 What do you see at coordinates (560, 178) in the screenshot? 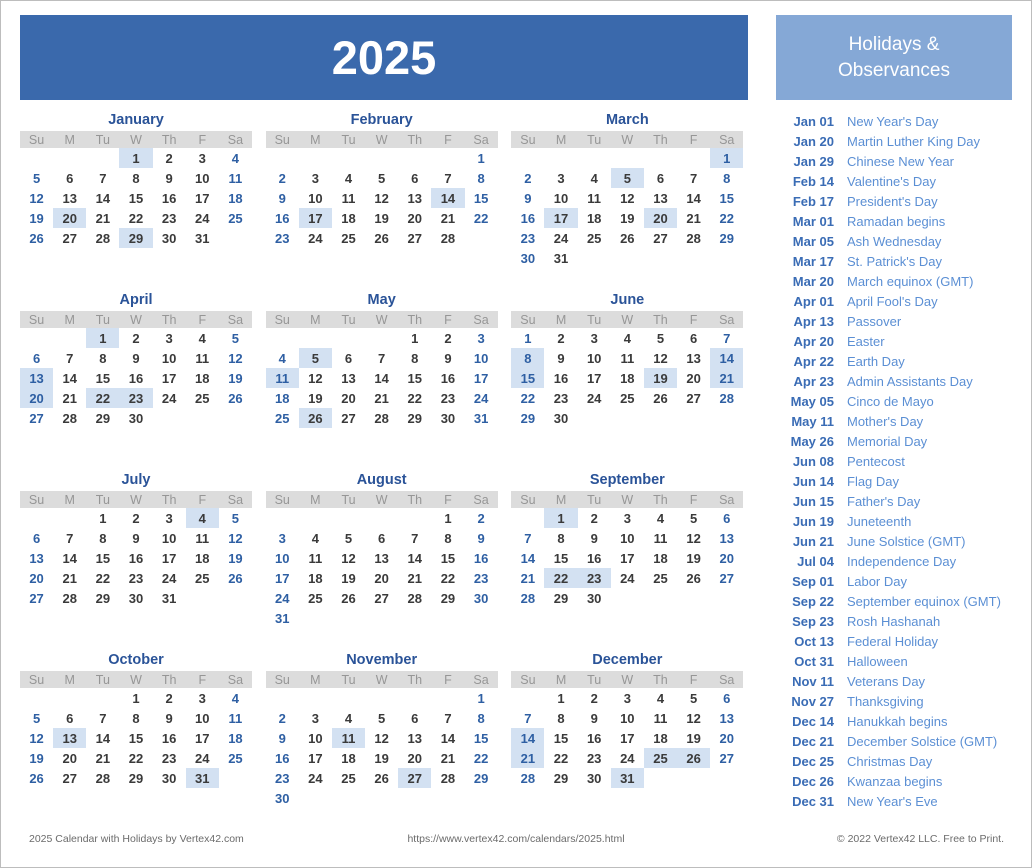
I see `day-cell: 3` at bounding box center [560, 178].